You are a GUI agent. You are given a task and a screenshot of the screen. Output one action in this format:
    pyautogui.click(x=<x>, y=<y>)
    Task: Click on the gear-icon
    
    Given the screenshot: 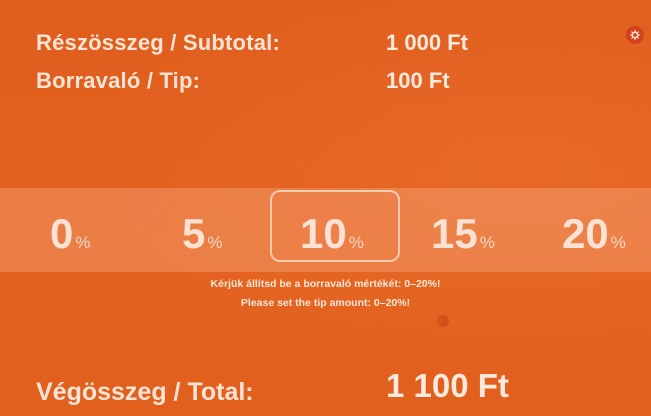 What is the action you would take?
    pyautogui.click(x=635, y=35)
    